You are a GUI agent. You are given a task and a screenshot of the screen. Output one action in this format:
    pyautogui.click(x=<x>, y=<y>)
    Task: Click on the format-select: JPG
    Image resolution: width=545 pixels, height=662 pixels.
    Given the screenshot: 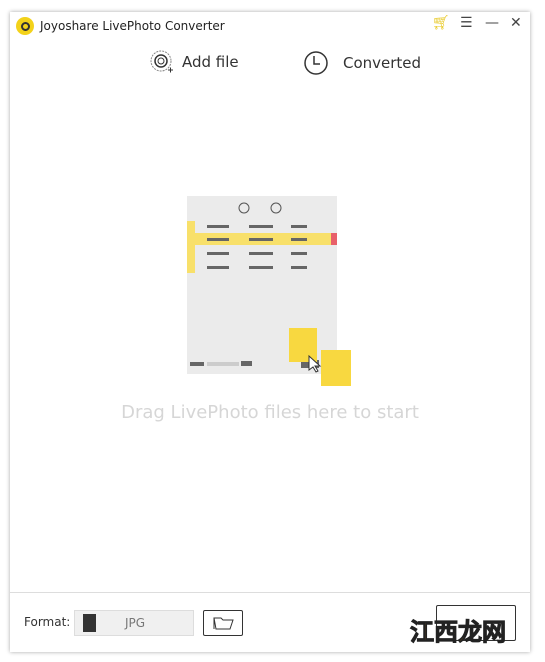 What is the action you would take?
    pyautogui.click(x=134, y=623)
    